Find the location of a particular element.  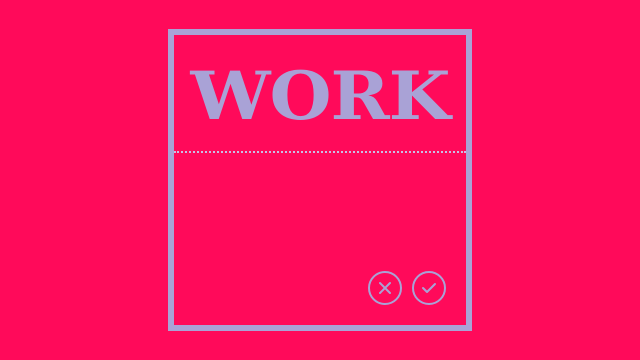

check-icon is located at coordinates (429, 288).